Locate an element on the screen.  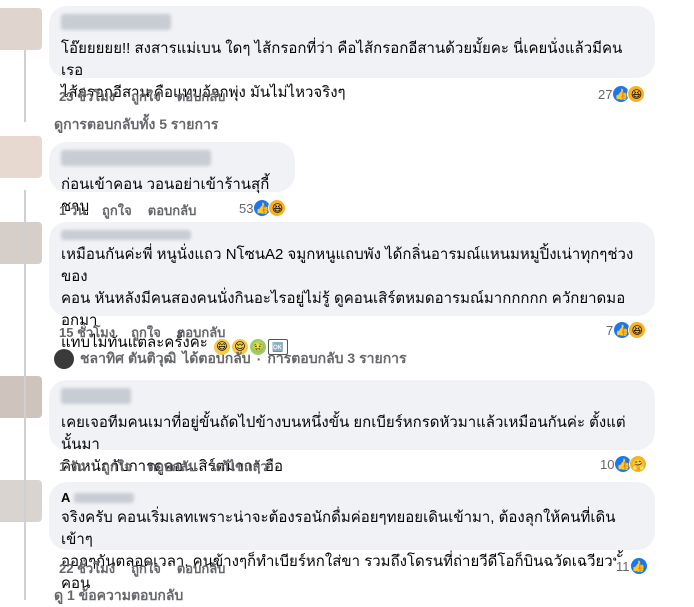
reaction-summary: 11 👍 is located at coordinates (632, 566).